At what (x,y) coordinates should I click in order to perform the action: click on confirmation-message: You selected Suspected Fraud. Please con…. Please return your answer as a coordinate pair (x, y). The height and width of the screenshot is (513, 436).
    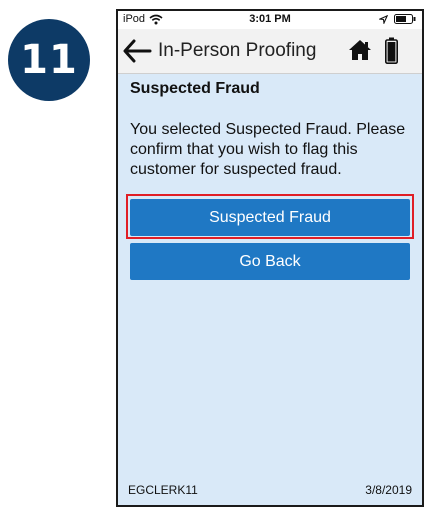
    Looking at the image, I should click on (268, 149).